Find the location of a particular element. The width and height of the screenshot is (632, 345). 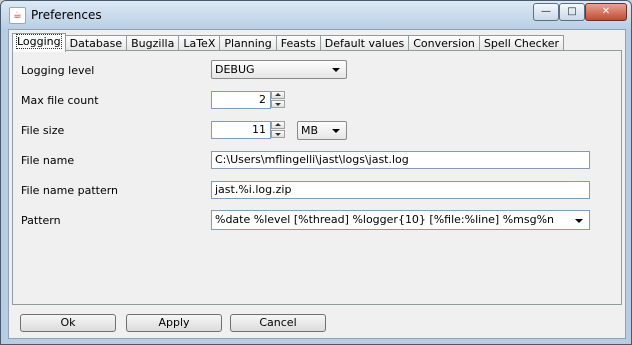

file-size-unit-select: MB is located at coordinates (322, 130).